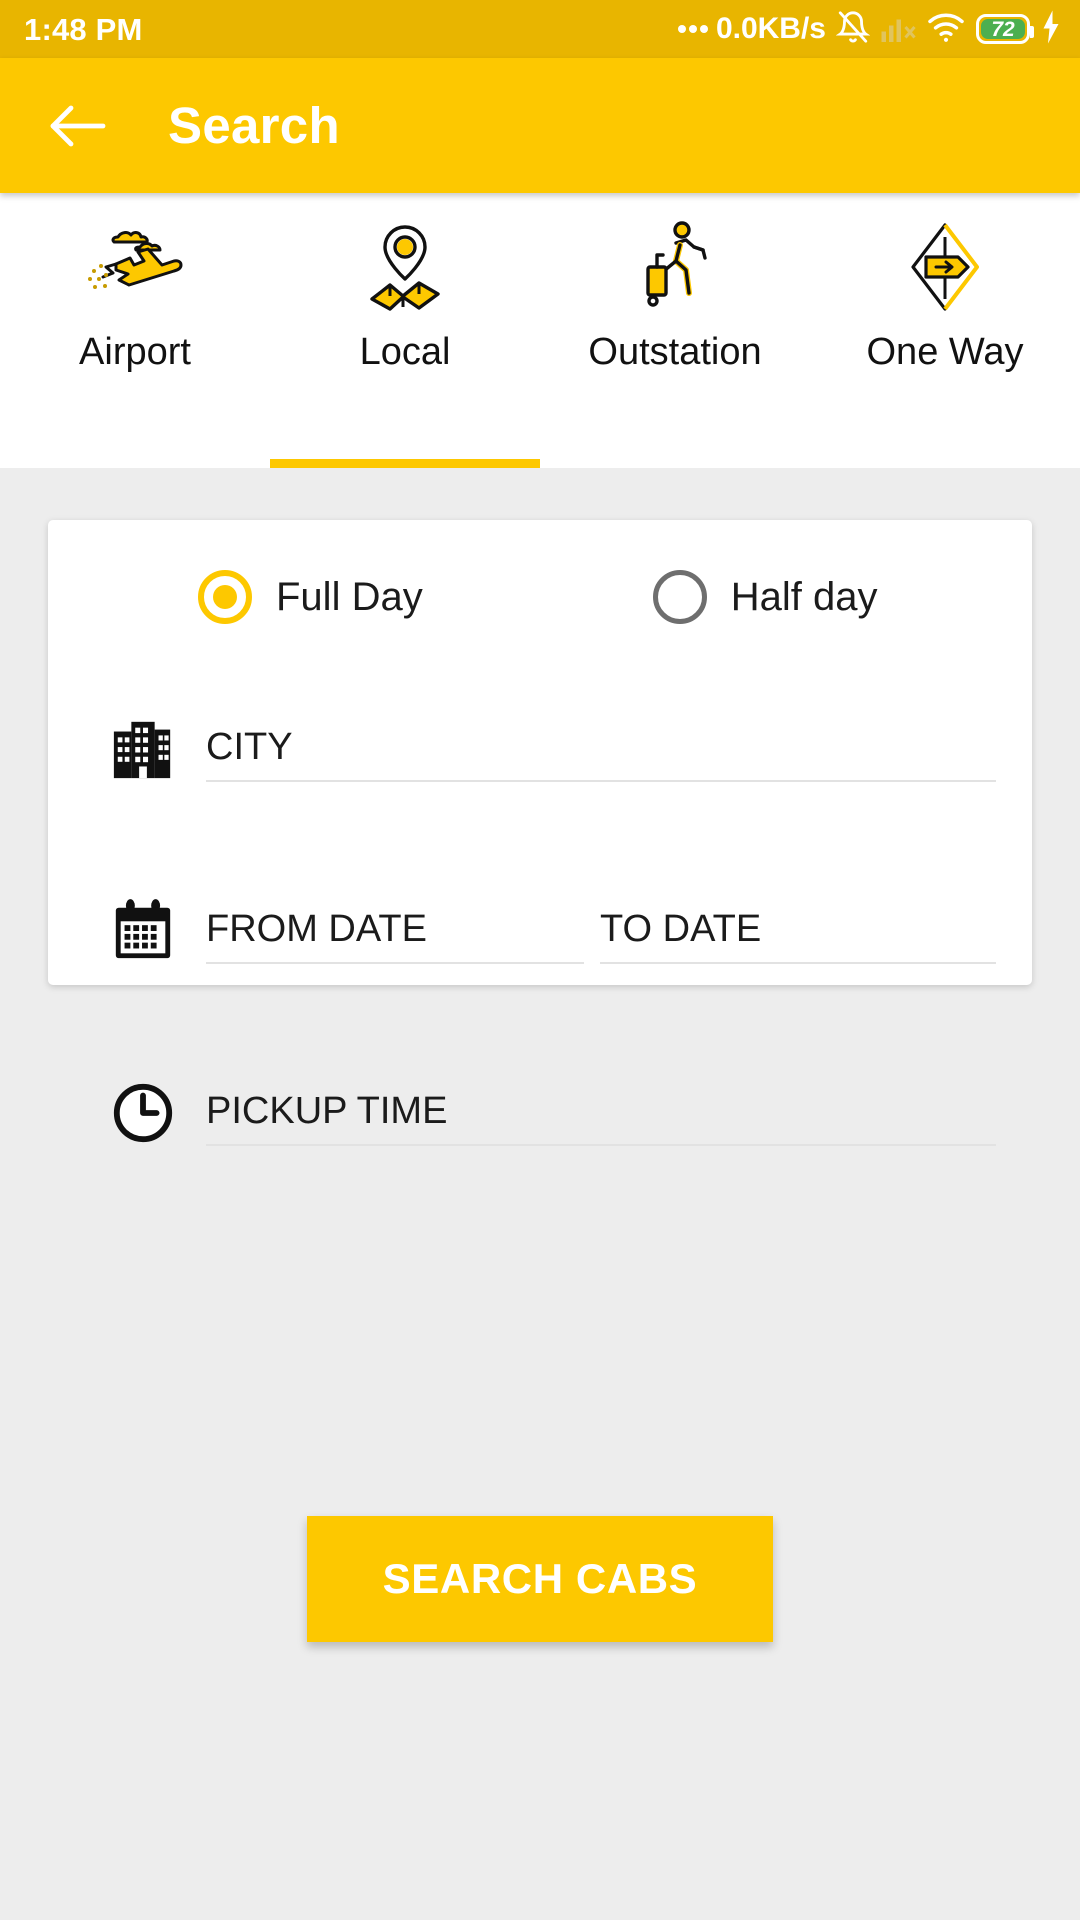 Image resolution: width=1080 pixels, height=1920 pixels. Describe the element at coordinates (804, 597) in the screenshot. I see `radio-half-day-label: Half day` at that location.